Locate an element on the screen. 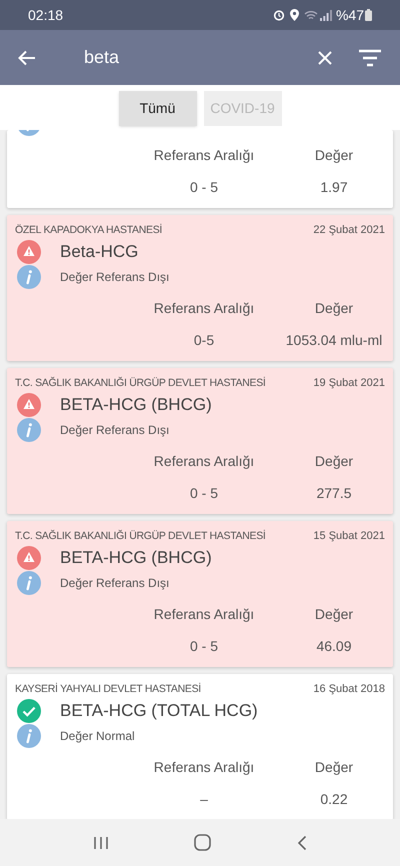 Image resolution: width=400 pixels, height=866 pixels. battery-icon is located at coordinates (368, 15).